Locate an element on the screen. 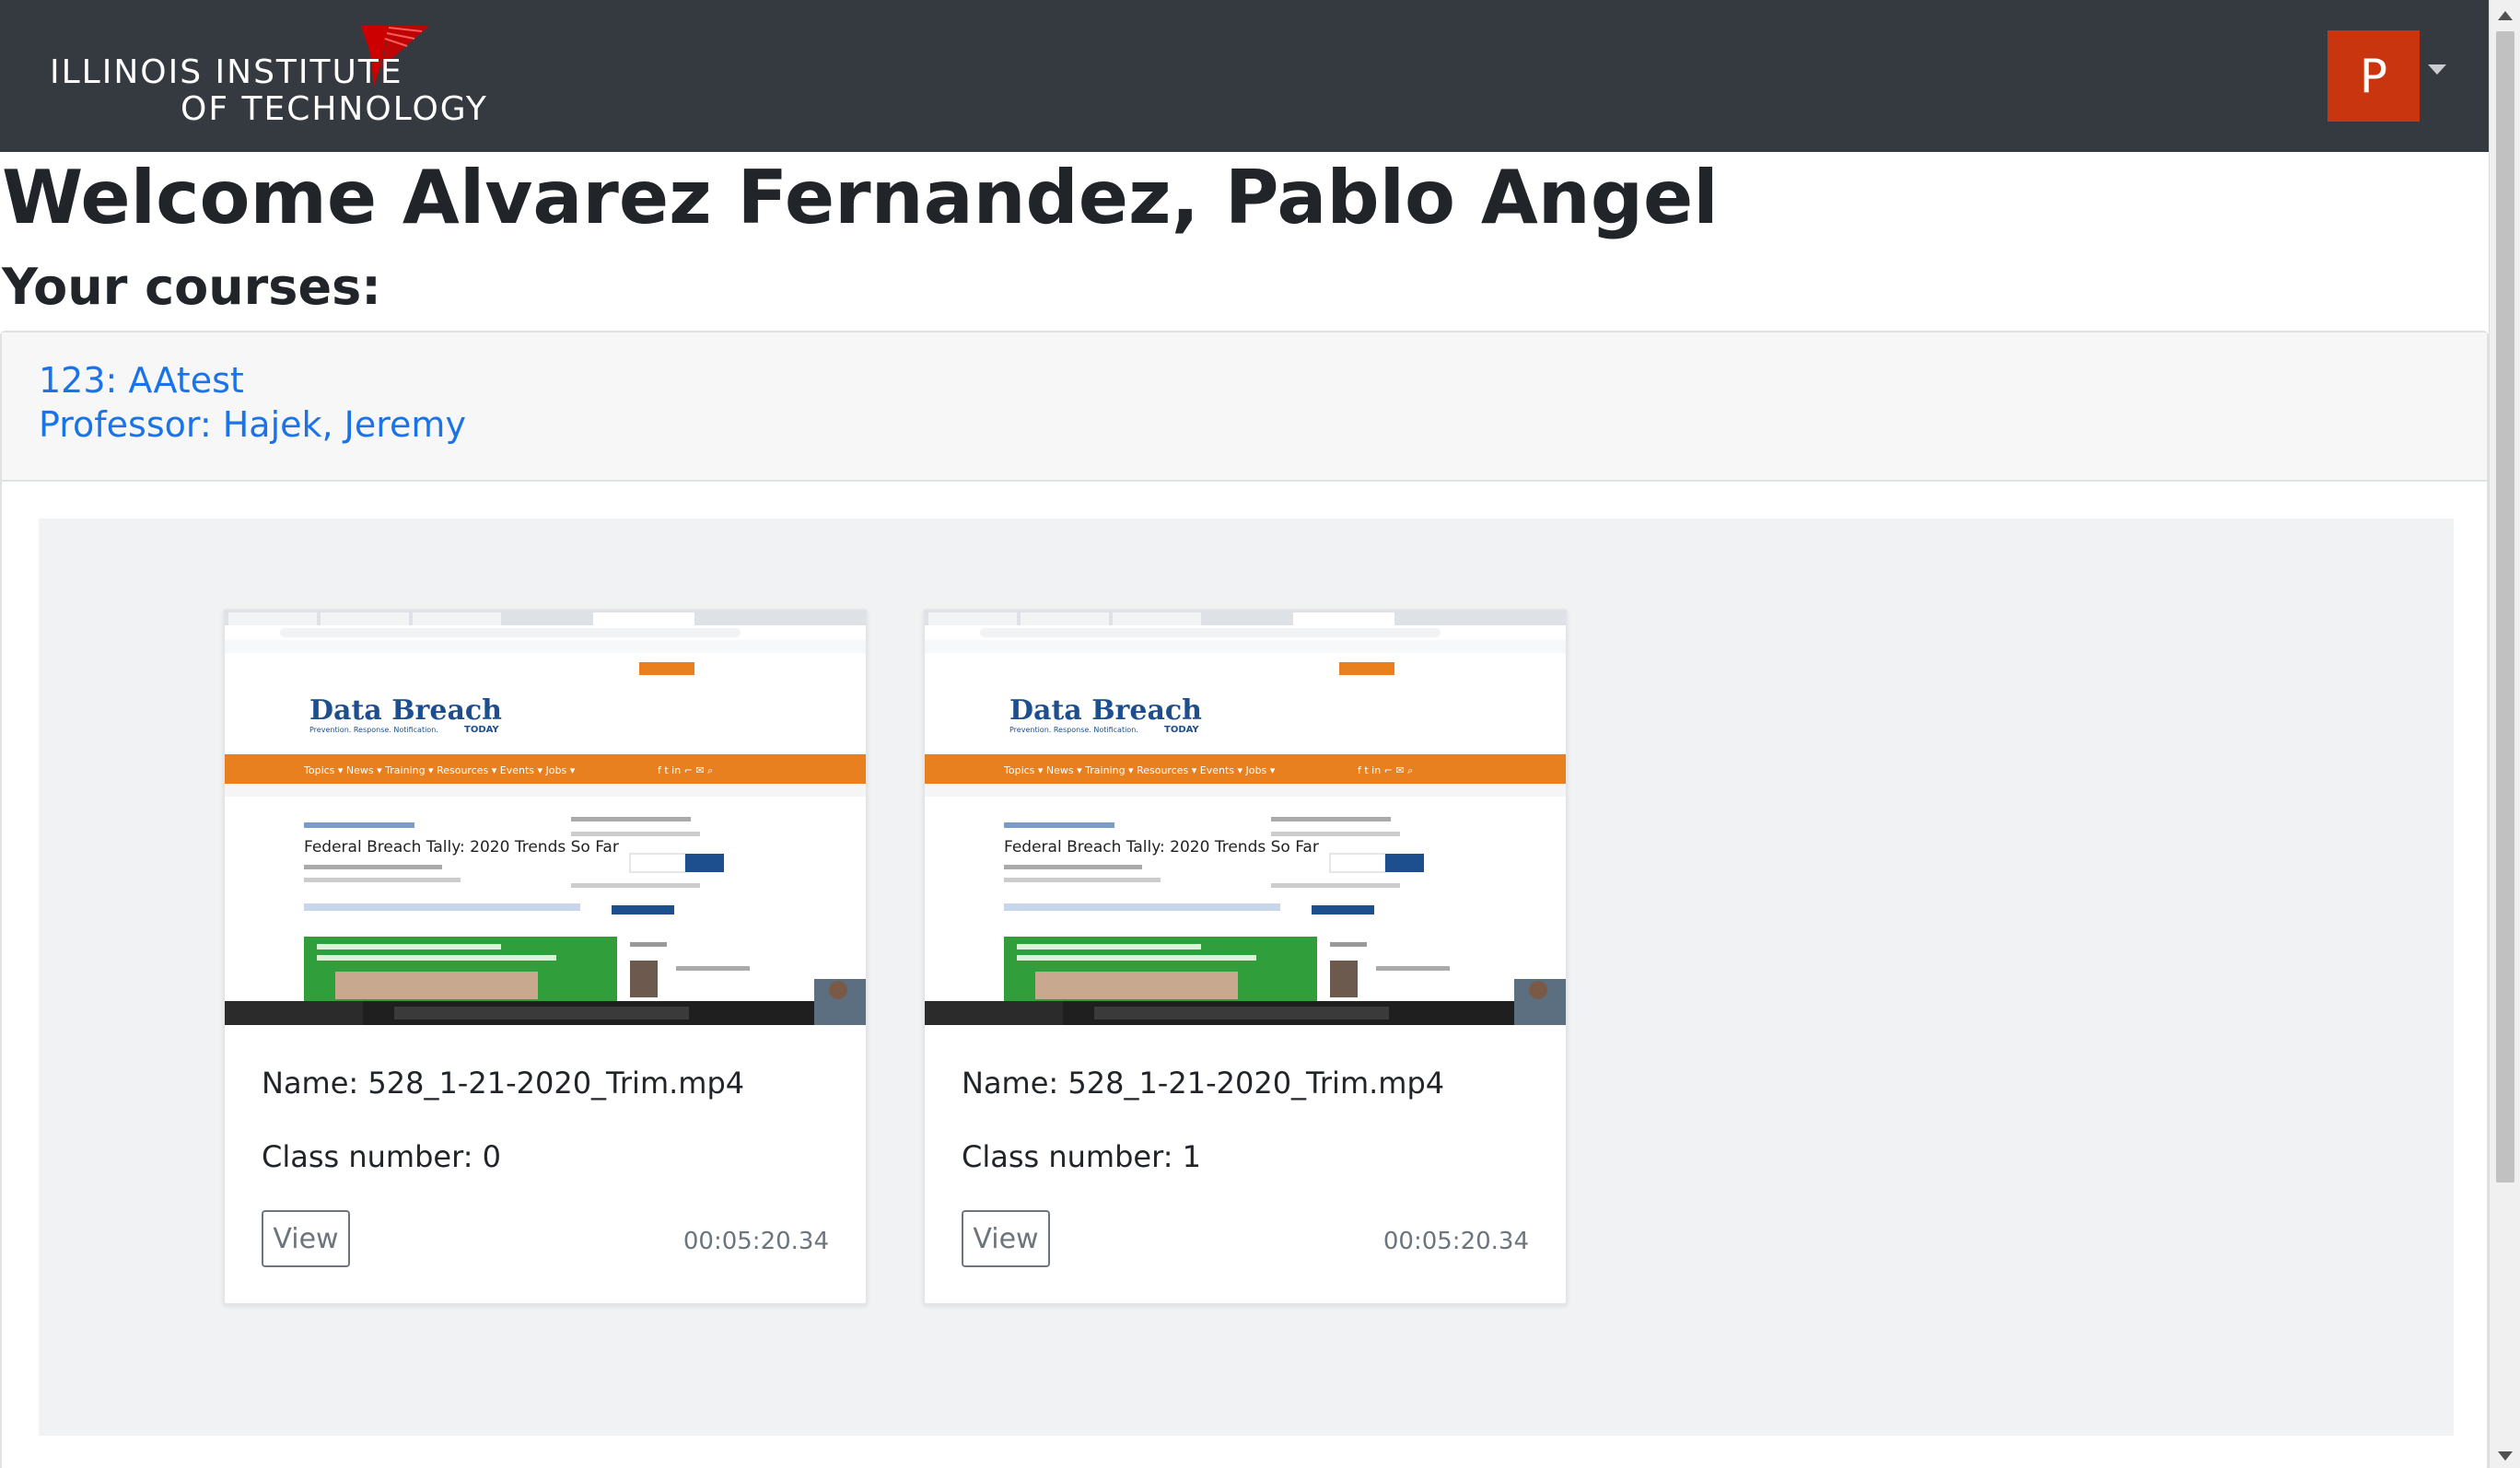 The height and width of the screenshot is (1468, 2520). welcome-heading: Welcome Alvarez Fernandez, Pablo Angel is located at coordinates (860, 197).